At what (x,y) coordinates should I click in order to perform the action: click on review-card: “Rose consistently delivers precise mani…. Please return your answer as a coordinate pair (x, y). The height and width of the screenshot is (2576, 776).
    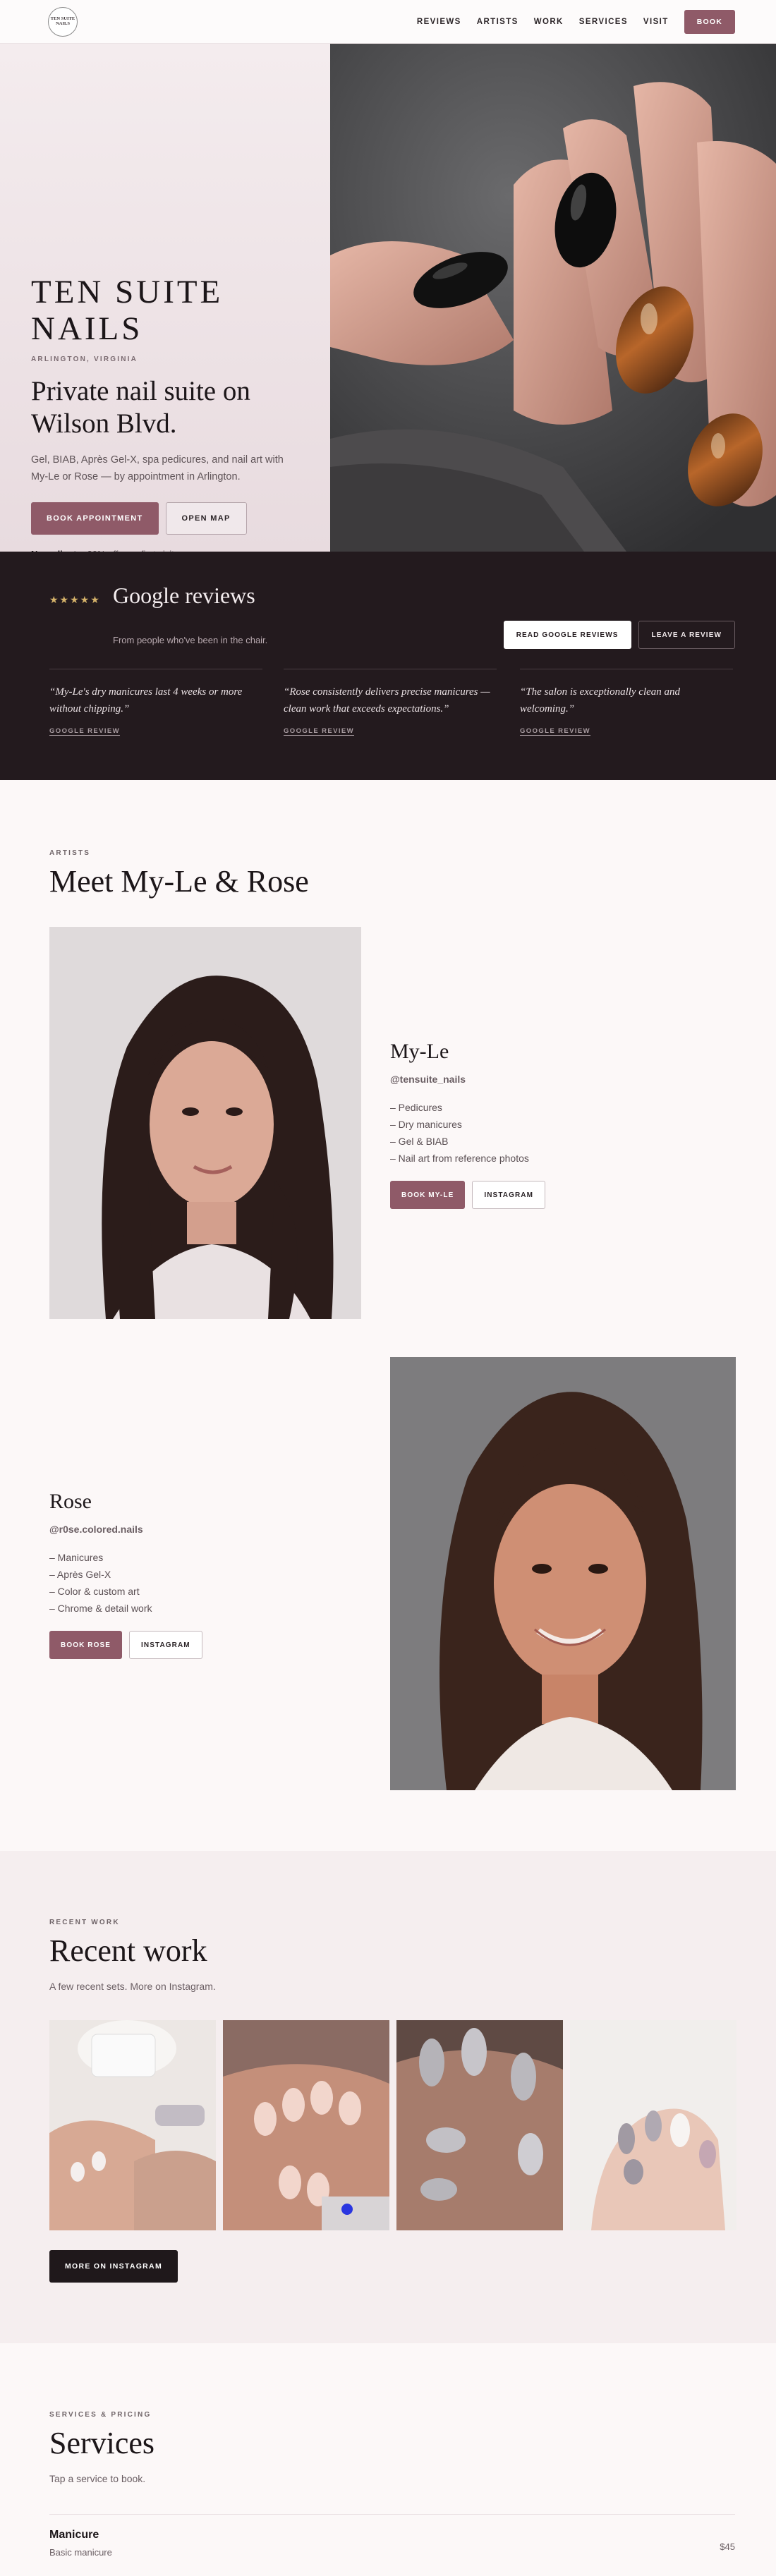
    Looking at the image, I should click on (390, 702).